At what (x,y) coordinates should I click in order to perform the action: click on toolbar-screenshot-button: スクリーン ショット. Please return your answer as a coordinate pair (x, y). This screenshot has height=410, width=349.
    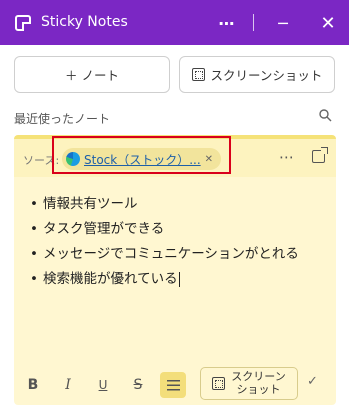
    Looking at the image, I should click on (249, 383).